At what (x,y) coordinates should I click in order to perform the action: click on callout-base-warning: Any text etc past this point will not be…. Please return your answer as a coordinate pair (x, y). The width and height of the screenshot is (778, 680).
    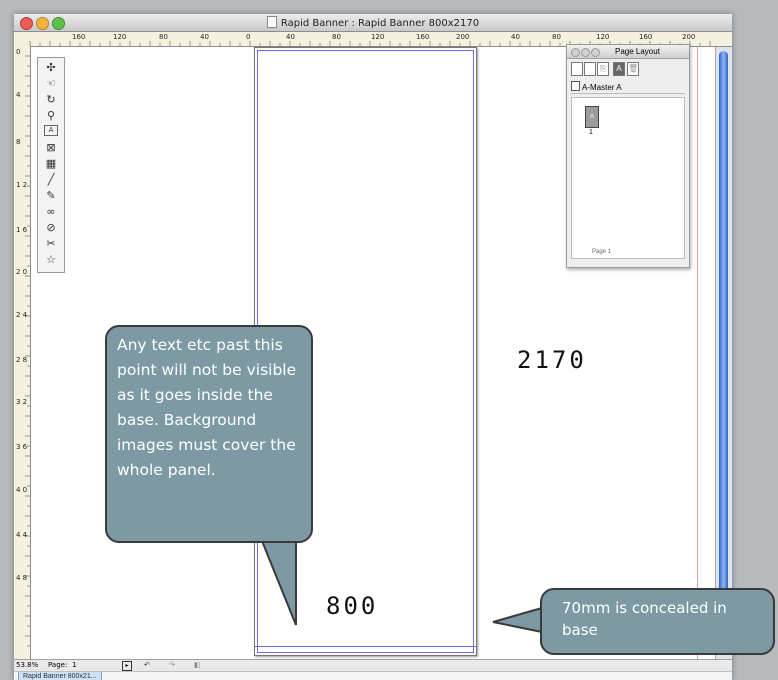
    Looking at the image, I should click on (209, 434).